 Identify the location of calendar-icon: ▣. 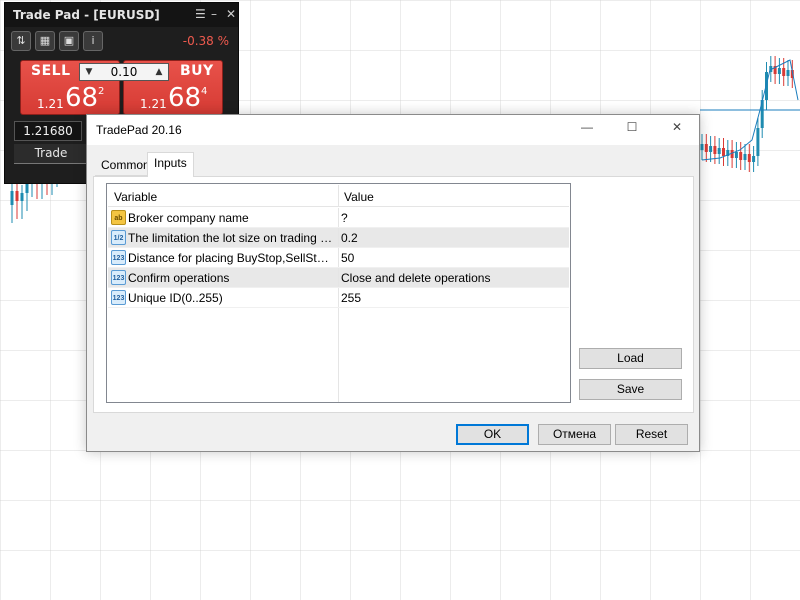
(69, 41).